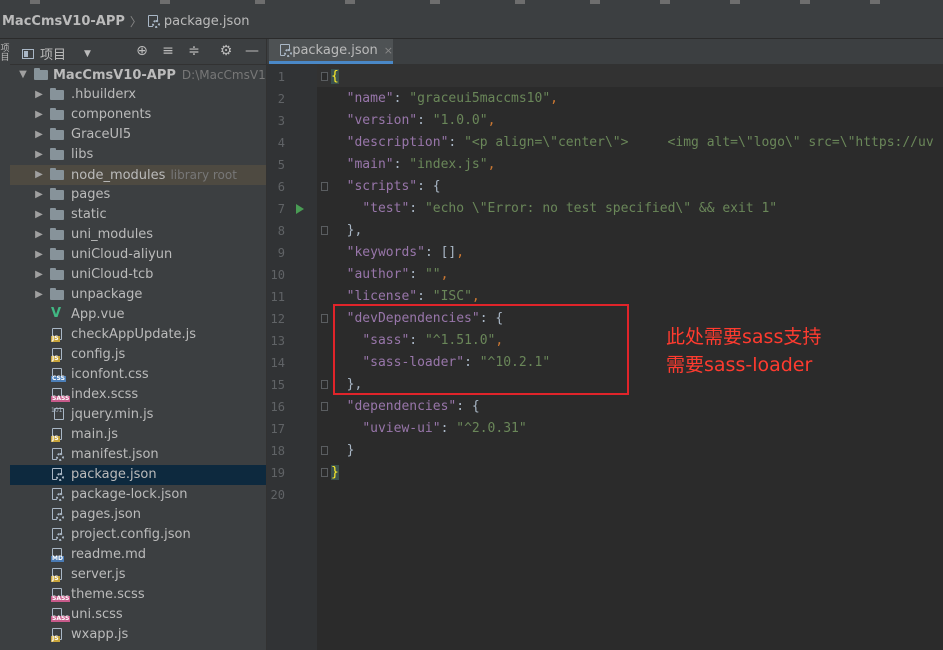 This screenshot has height=650, width=943. I want to click on tree-file-item: MD readme.md, so click(138, 555).